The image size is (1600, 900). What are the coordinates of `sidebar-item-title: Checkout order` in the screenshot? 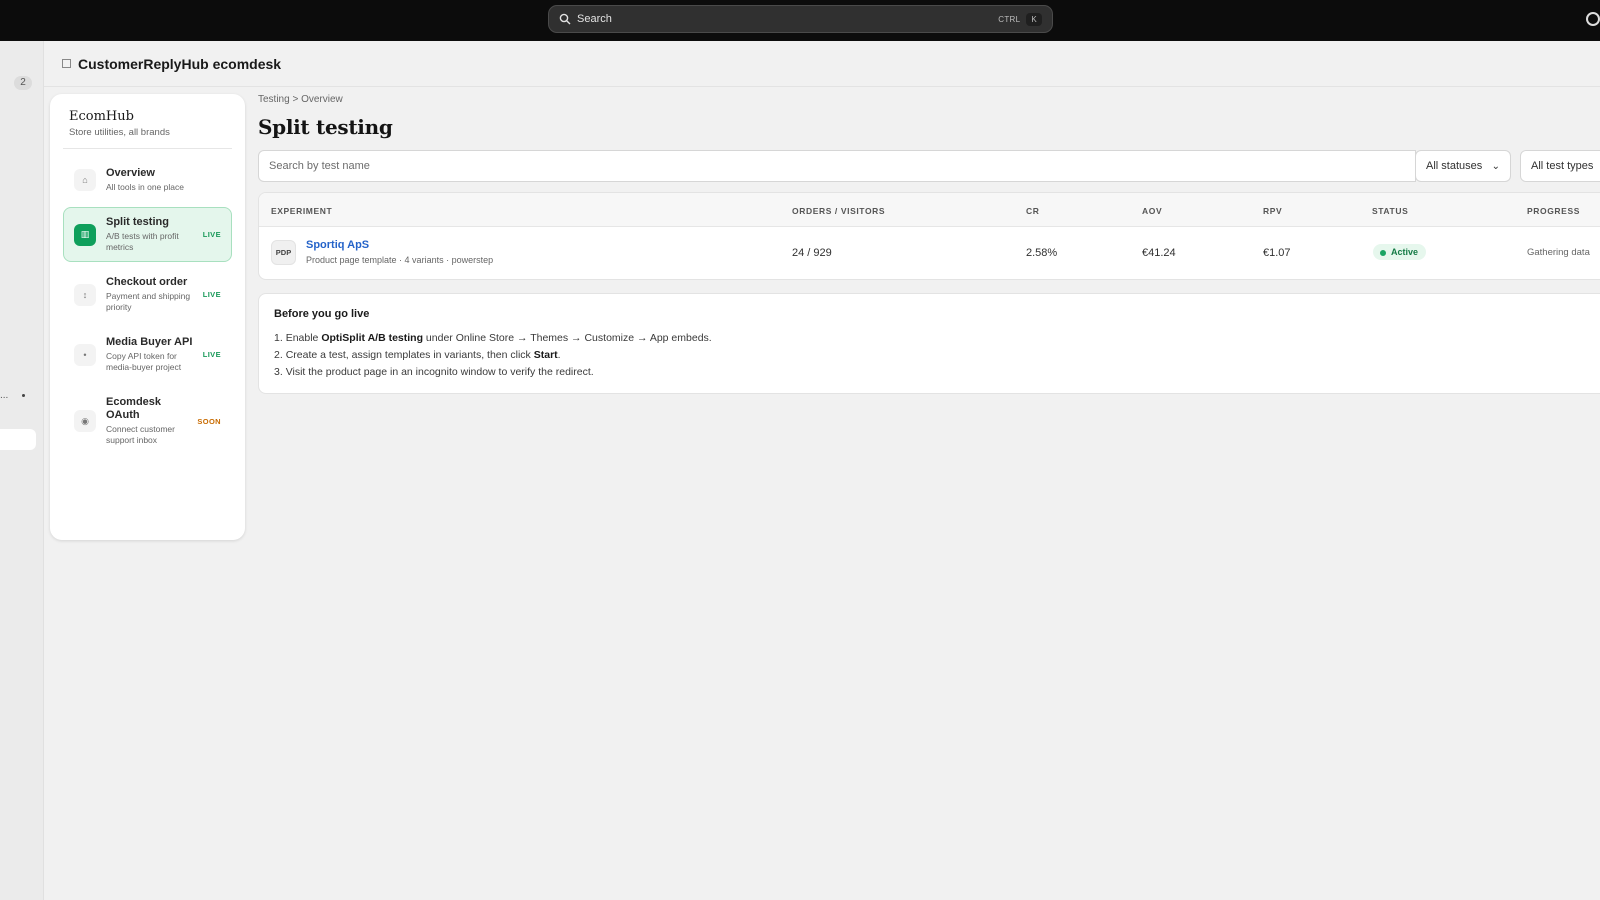 It's located at (147, 282).